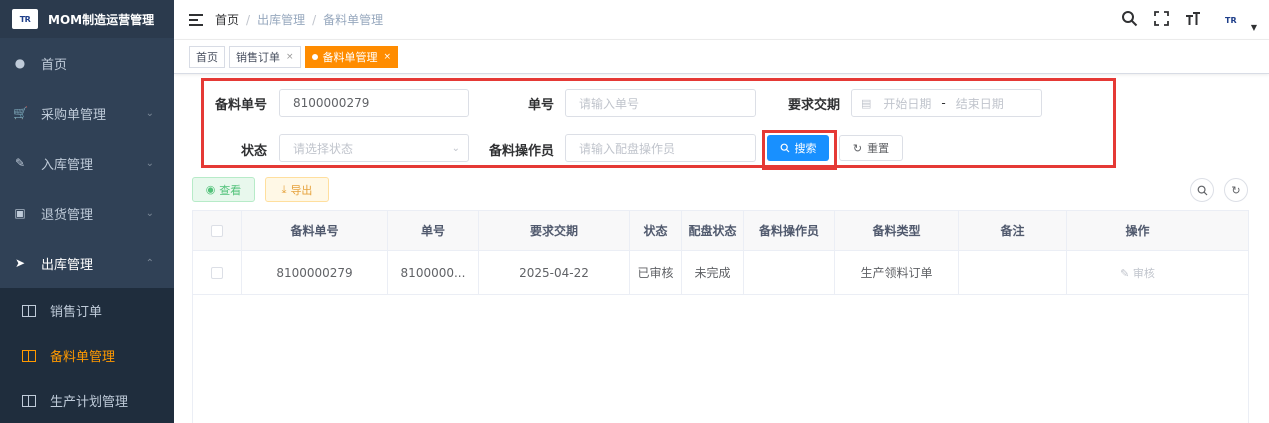  What do you see at coordinates (907, 103) in the screenshot?
I see `start-date-placeholder: 开始日期` at bounding box center [907, 103].